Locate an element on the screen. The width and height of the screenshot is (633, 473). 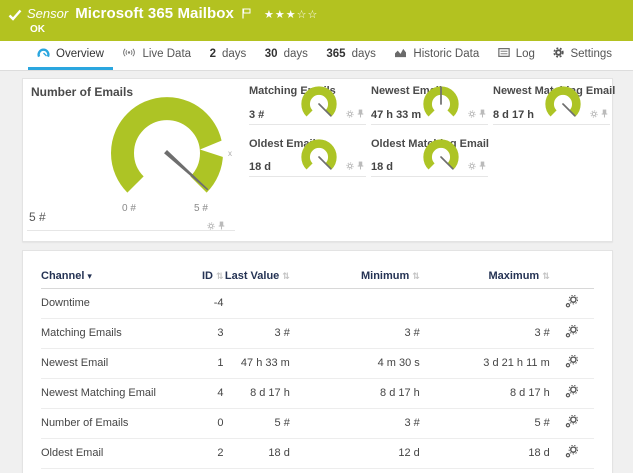
channel-minimum: 3 # is located at coordinates (354, 333).